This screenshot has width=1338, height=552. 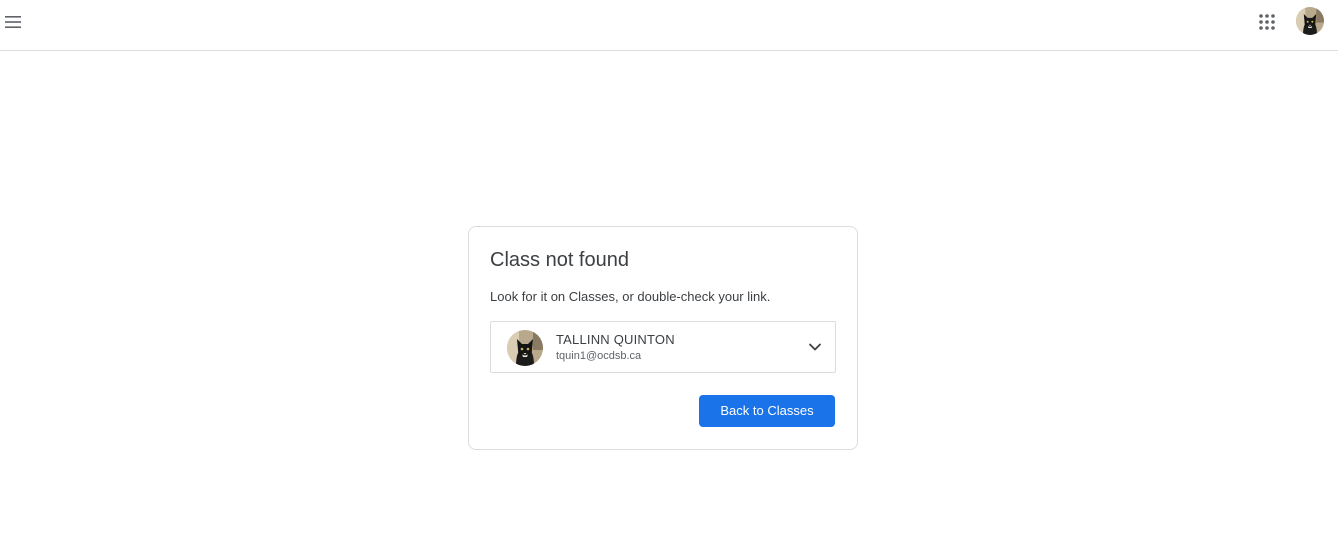 I want to click on user-avatar-cat, so click(x=1310, y=21).